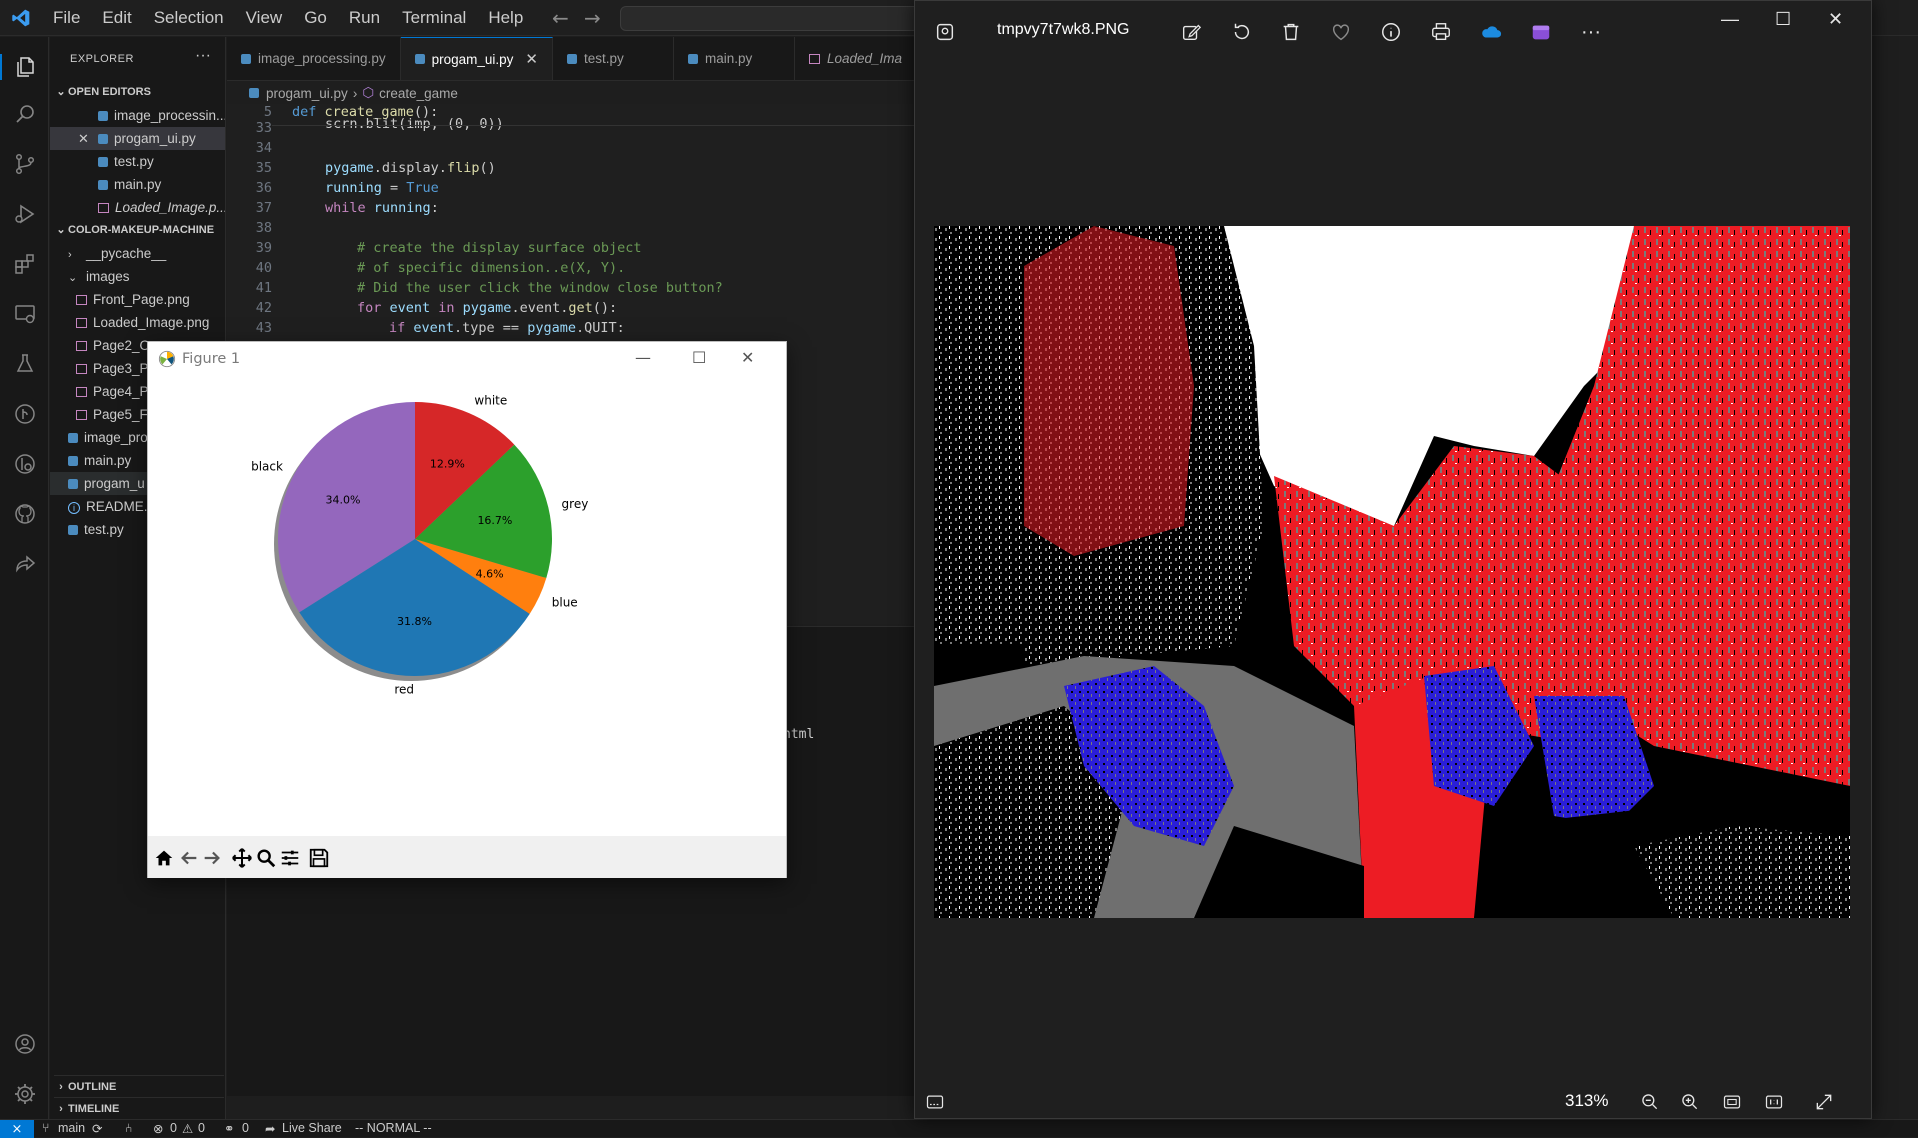 This screenshot has height=1138, width=1918. Describe the element at coordinates (158, 1128) in the screenshot. I see `error-icon: ⊗` at that location.